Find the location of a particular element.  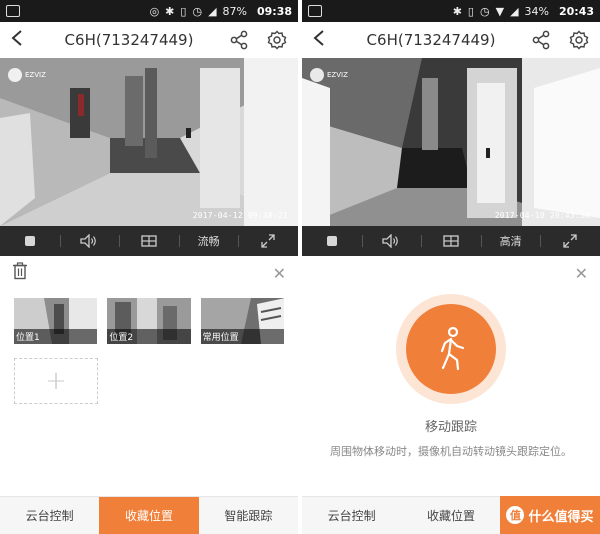

video-control-bar: 高清 is located at coordinates (451, 241).